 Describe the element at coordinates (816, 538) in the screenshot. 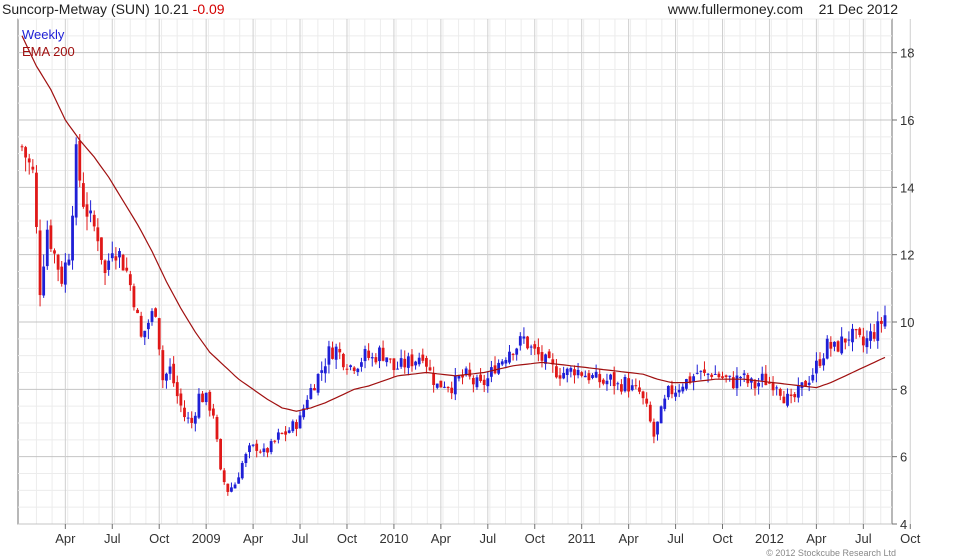

I see `x-tick-label: Apr` at that location.